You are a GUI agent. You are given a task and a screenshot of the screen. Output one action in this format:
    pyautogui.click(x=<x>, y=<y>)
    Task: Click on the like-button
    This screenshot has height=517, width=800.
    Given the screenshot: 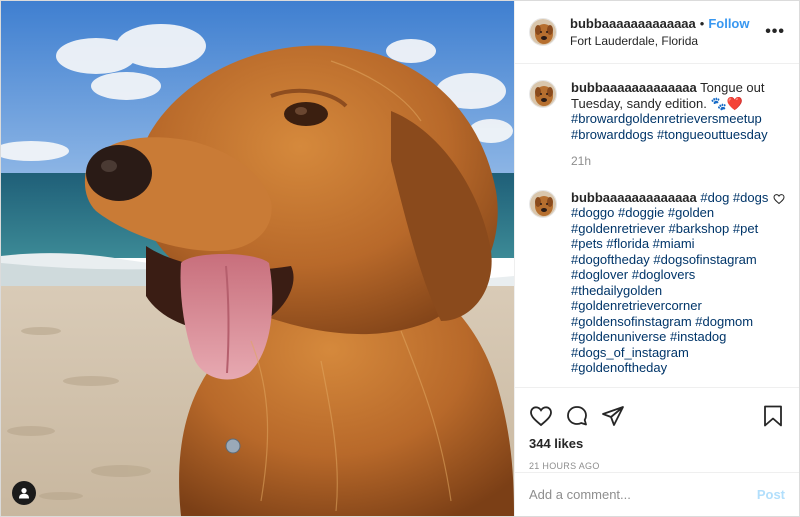 What is the action you would take?
    pyautogui.click(x=541, y=416)
    